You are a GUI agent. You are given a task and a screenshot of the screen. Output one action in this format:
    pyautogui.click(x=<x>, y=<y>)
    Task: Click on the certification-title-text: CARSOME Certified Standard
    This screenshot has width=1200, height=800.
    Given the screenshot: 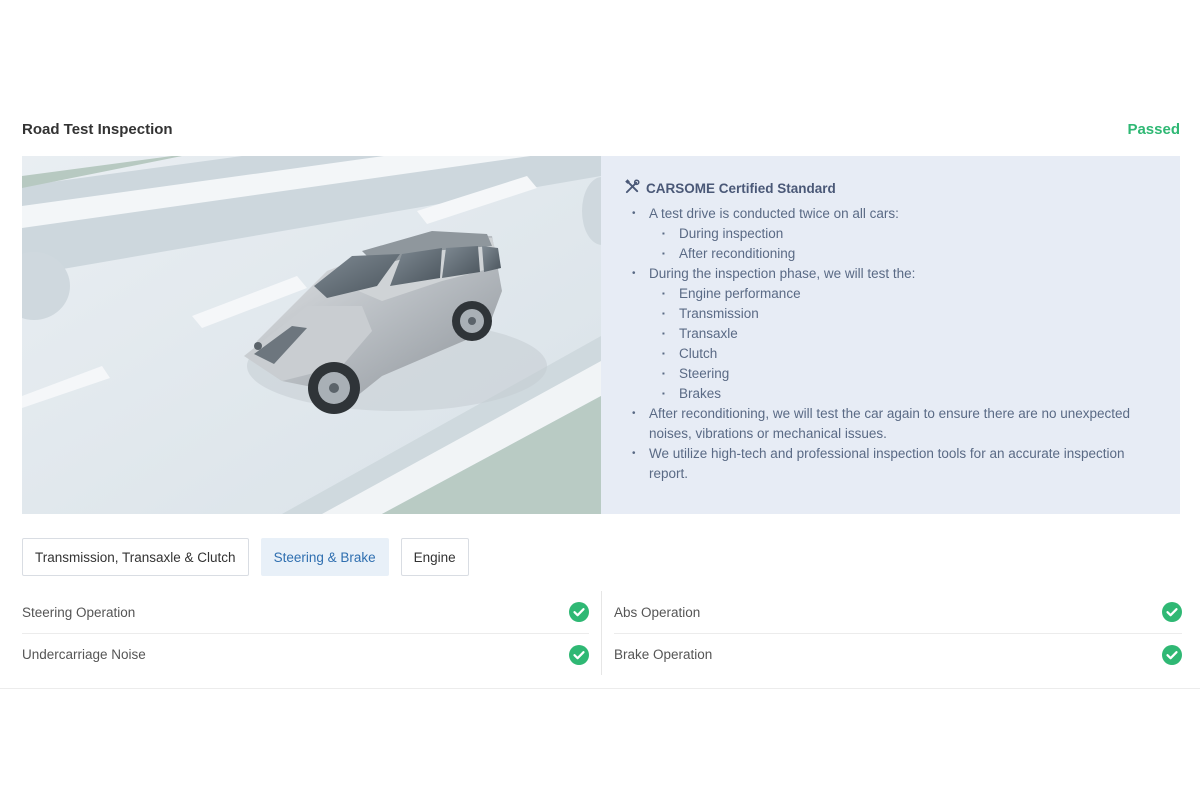 What is the action you would take?
    pyautogui.click(x=741, y=188)
    